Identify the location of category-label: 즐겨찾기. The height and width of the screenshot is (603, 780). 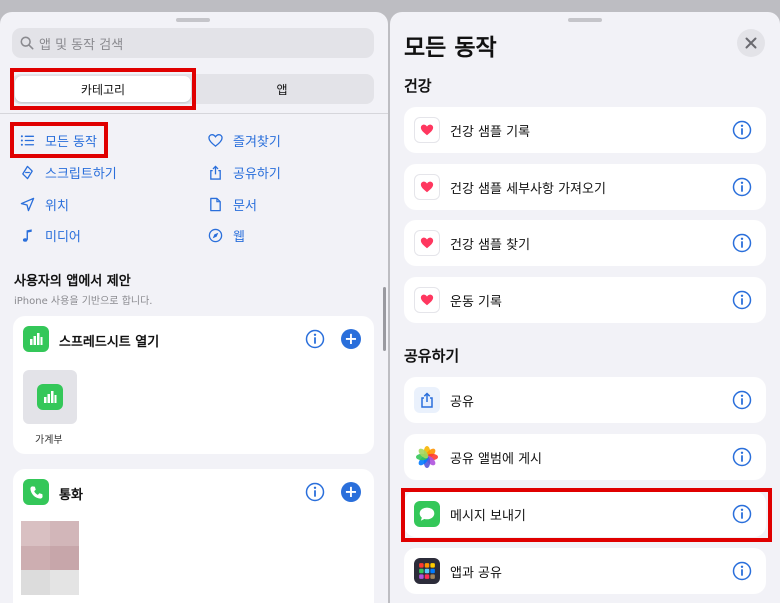
(257, 142).